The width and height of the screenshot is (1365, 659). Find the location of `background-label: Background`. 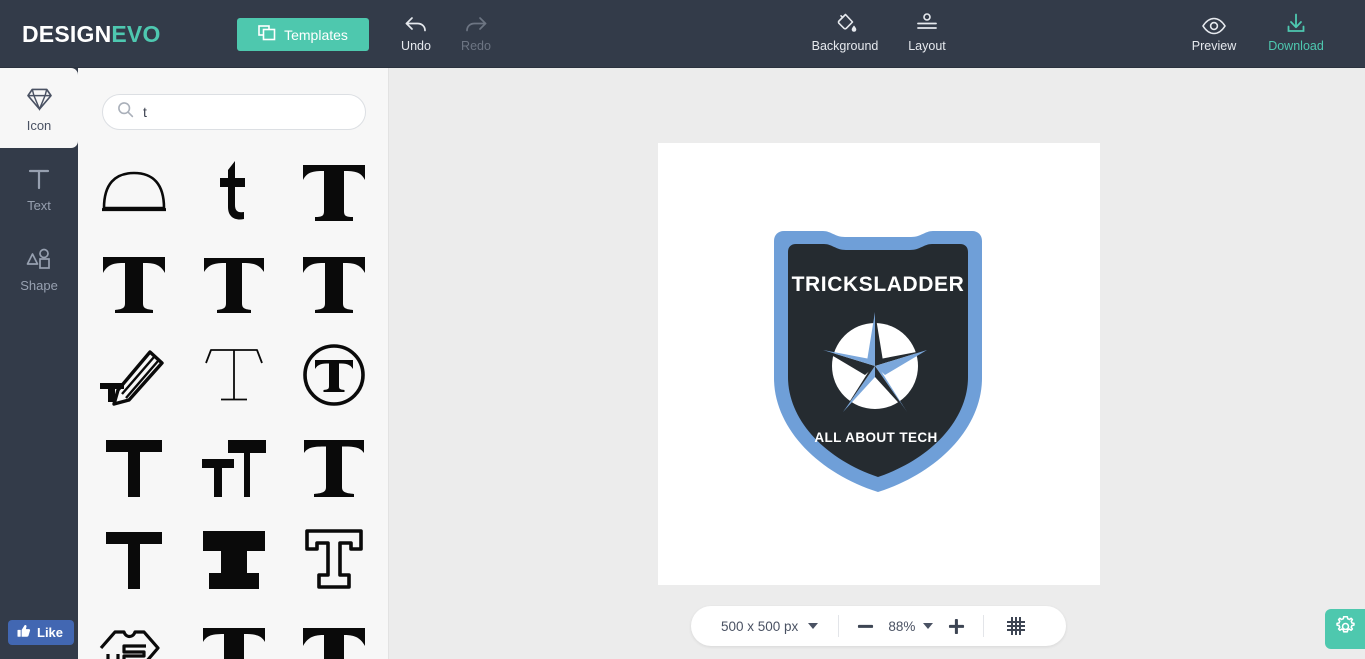

background-label: Background is located at coordinates (845, 46).